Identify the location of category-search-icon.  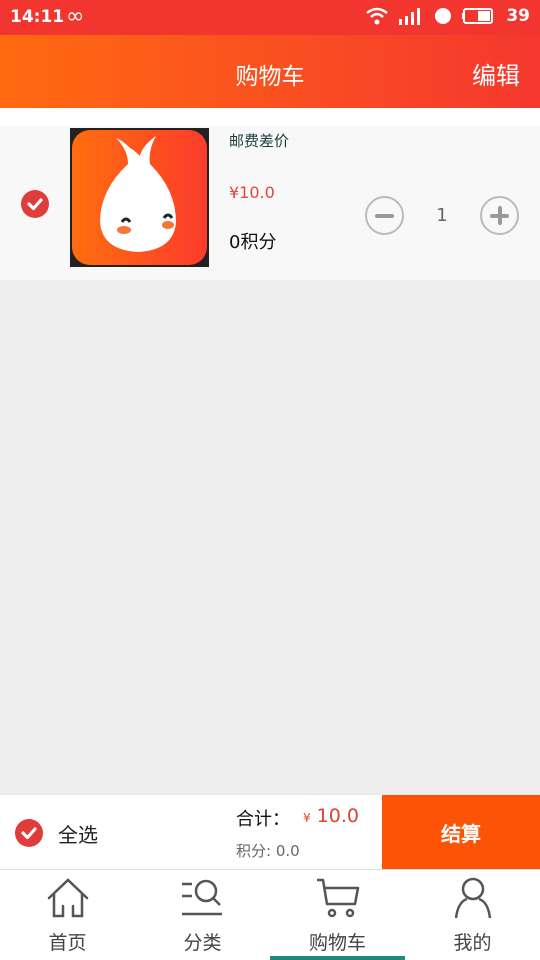
(201, 897).